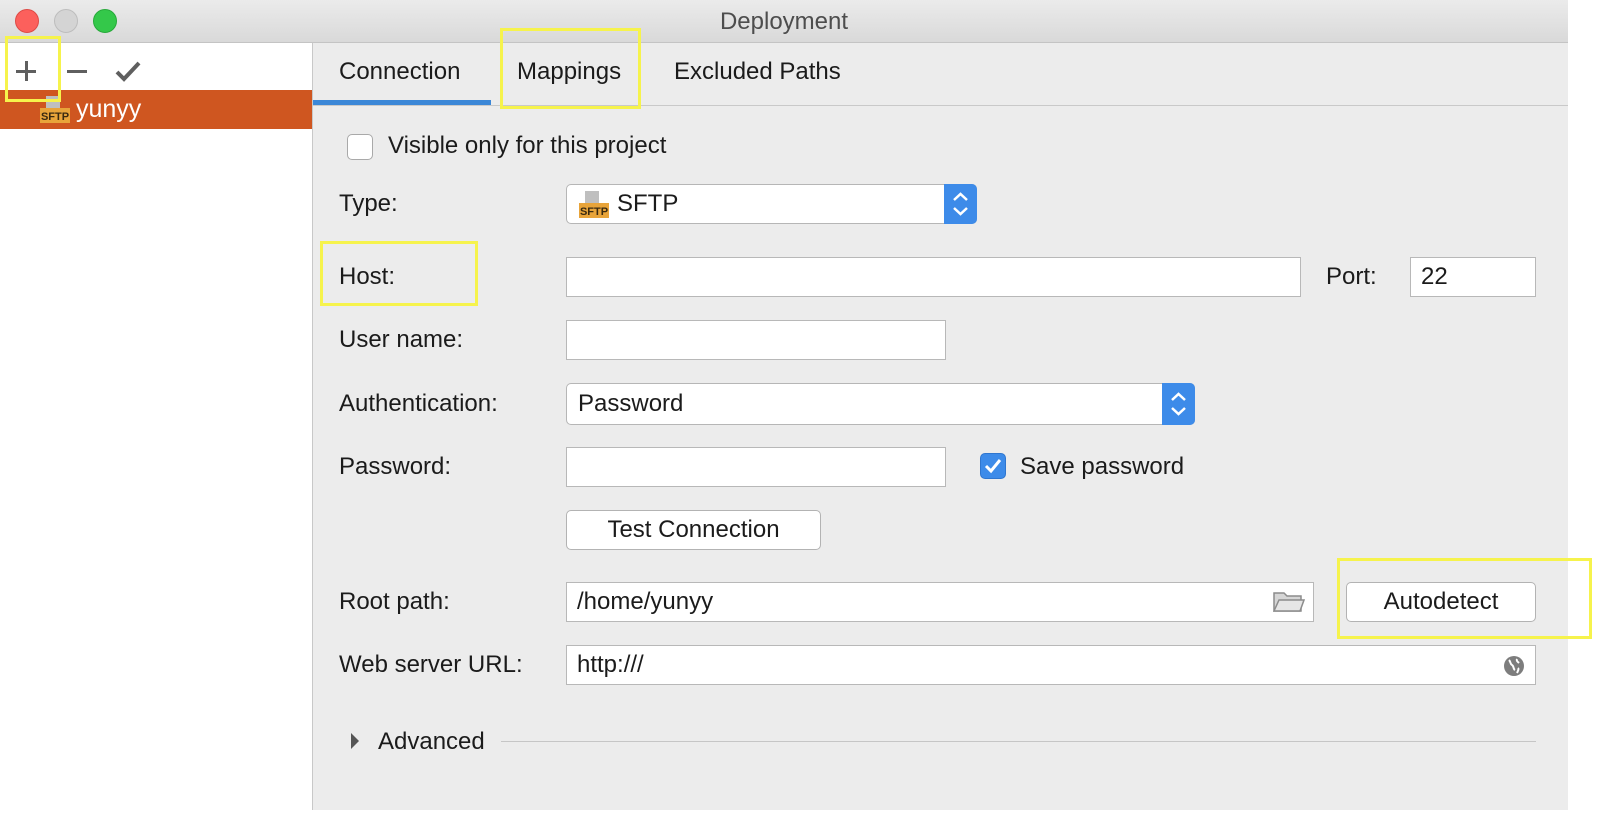 This screenshot has height=824, width=1601. What do you see at coordinates (1584, 412) in the screenshot?
I see `outer-background` at bounding box center [1584, 412].